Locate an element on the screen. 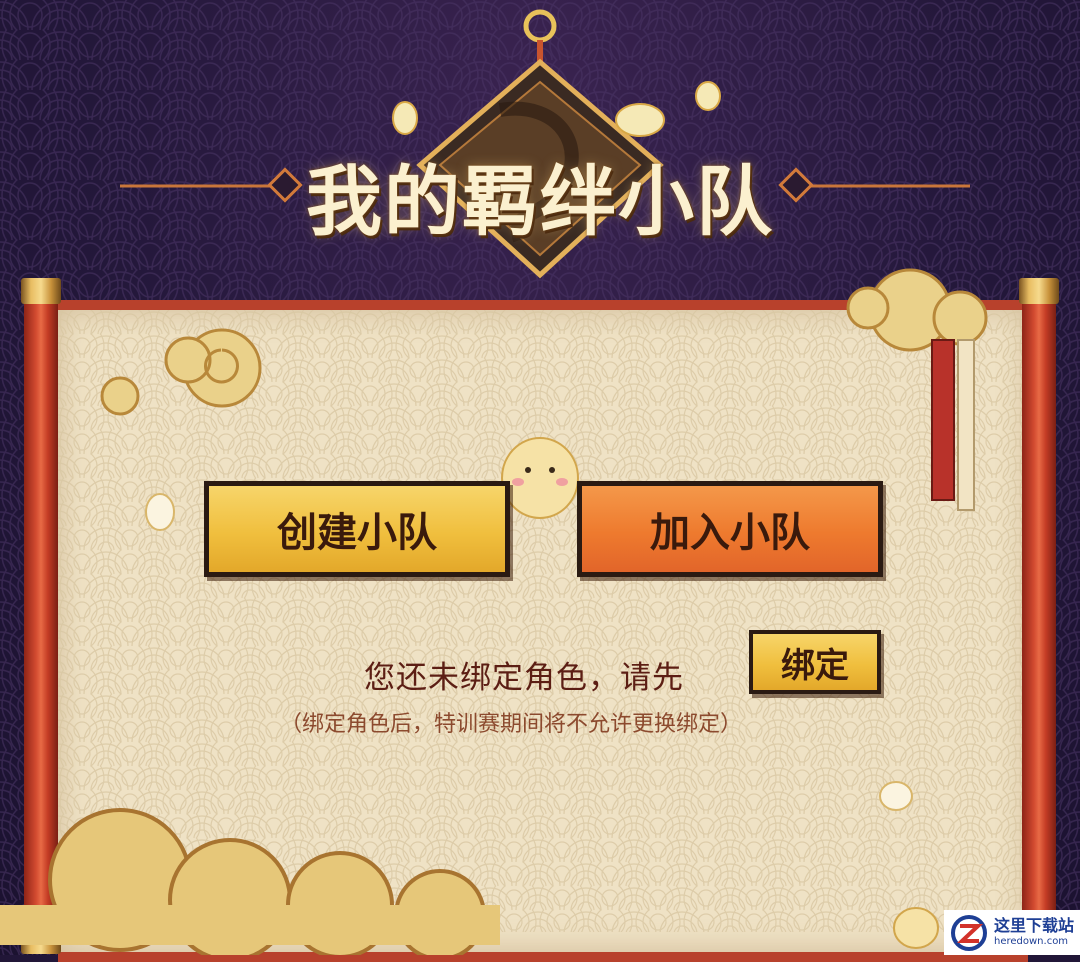 This screenshot has width=1080, height=962. ribbon-icon is located at coordinates (953, 425).